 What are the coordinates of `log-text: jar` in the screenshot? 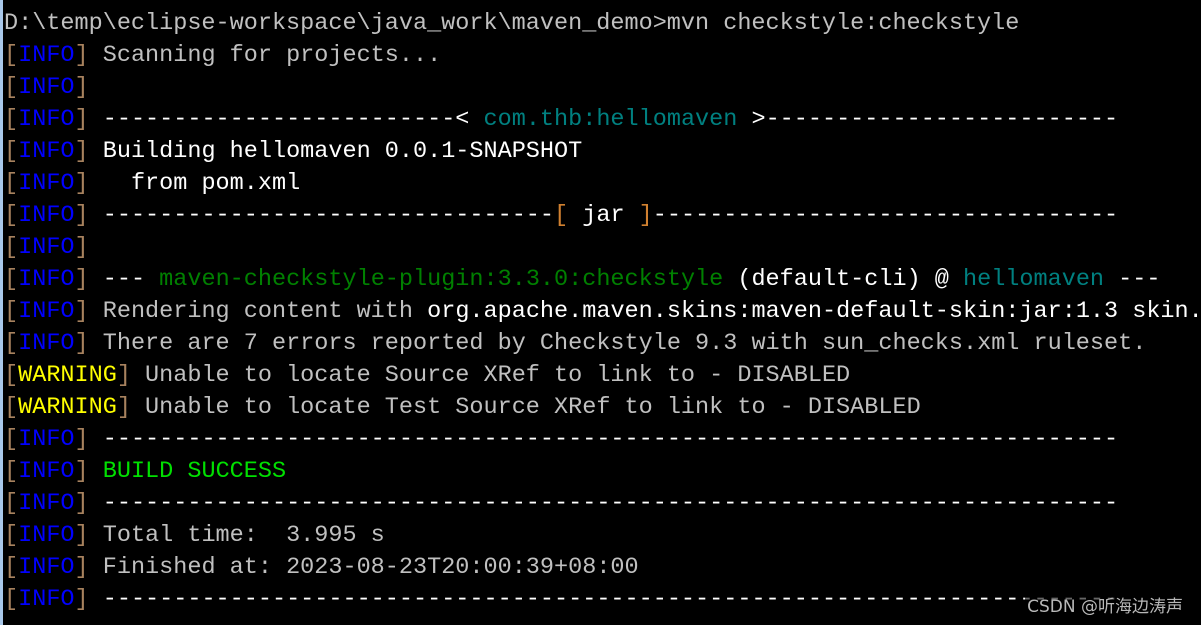 It's located at (603, 215).